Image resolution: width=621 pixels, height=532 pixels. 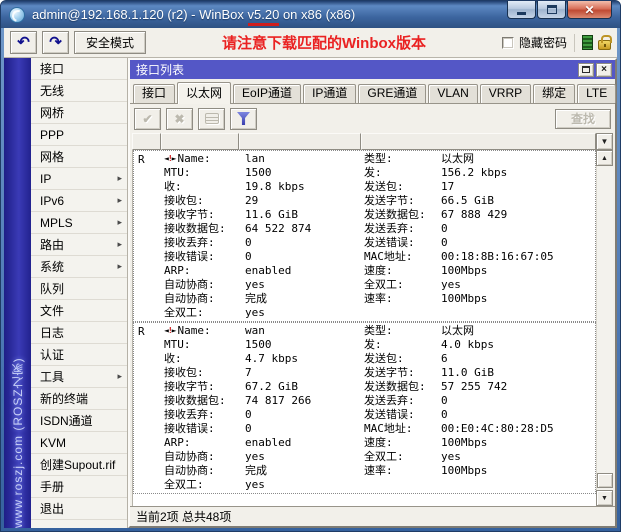 I want to click on field: 发送丢弃: 0, so click(x=478, y=401).